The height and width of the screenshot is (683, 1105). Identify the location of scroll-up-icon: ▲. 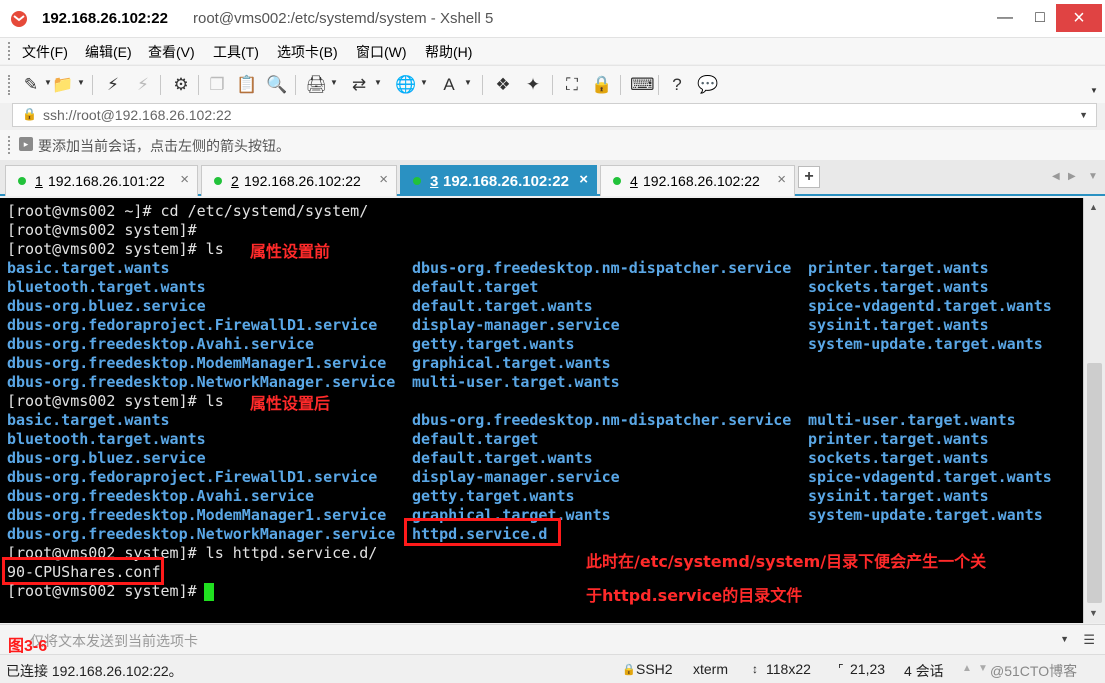
(1093, 207).